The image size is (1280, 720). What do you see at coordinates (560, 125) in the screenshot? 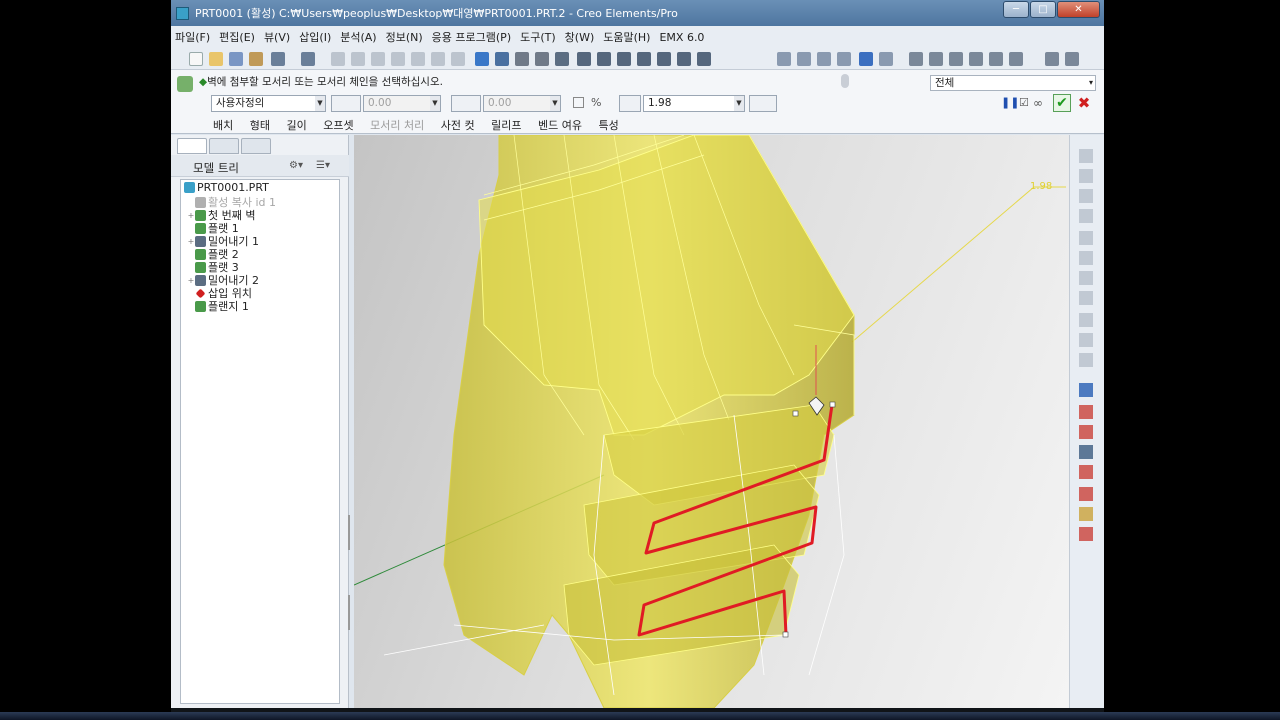
I see `tab-bend-allowance: 벤드 여유` at bounding box center [560, 125].